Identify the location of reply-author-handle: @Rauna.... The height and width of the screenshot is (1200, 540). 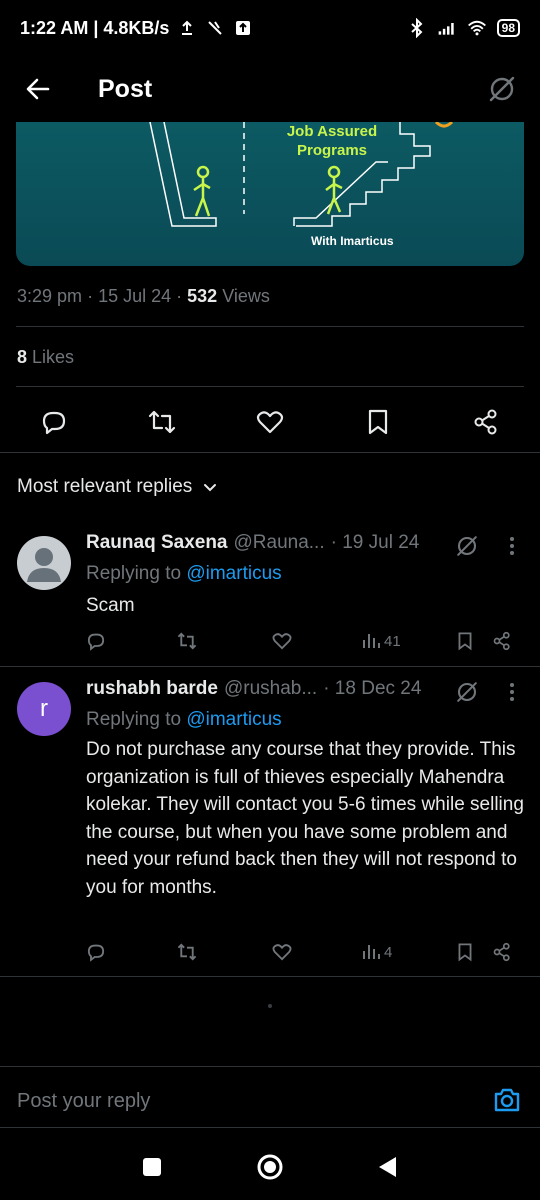
(279, 543).